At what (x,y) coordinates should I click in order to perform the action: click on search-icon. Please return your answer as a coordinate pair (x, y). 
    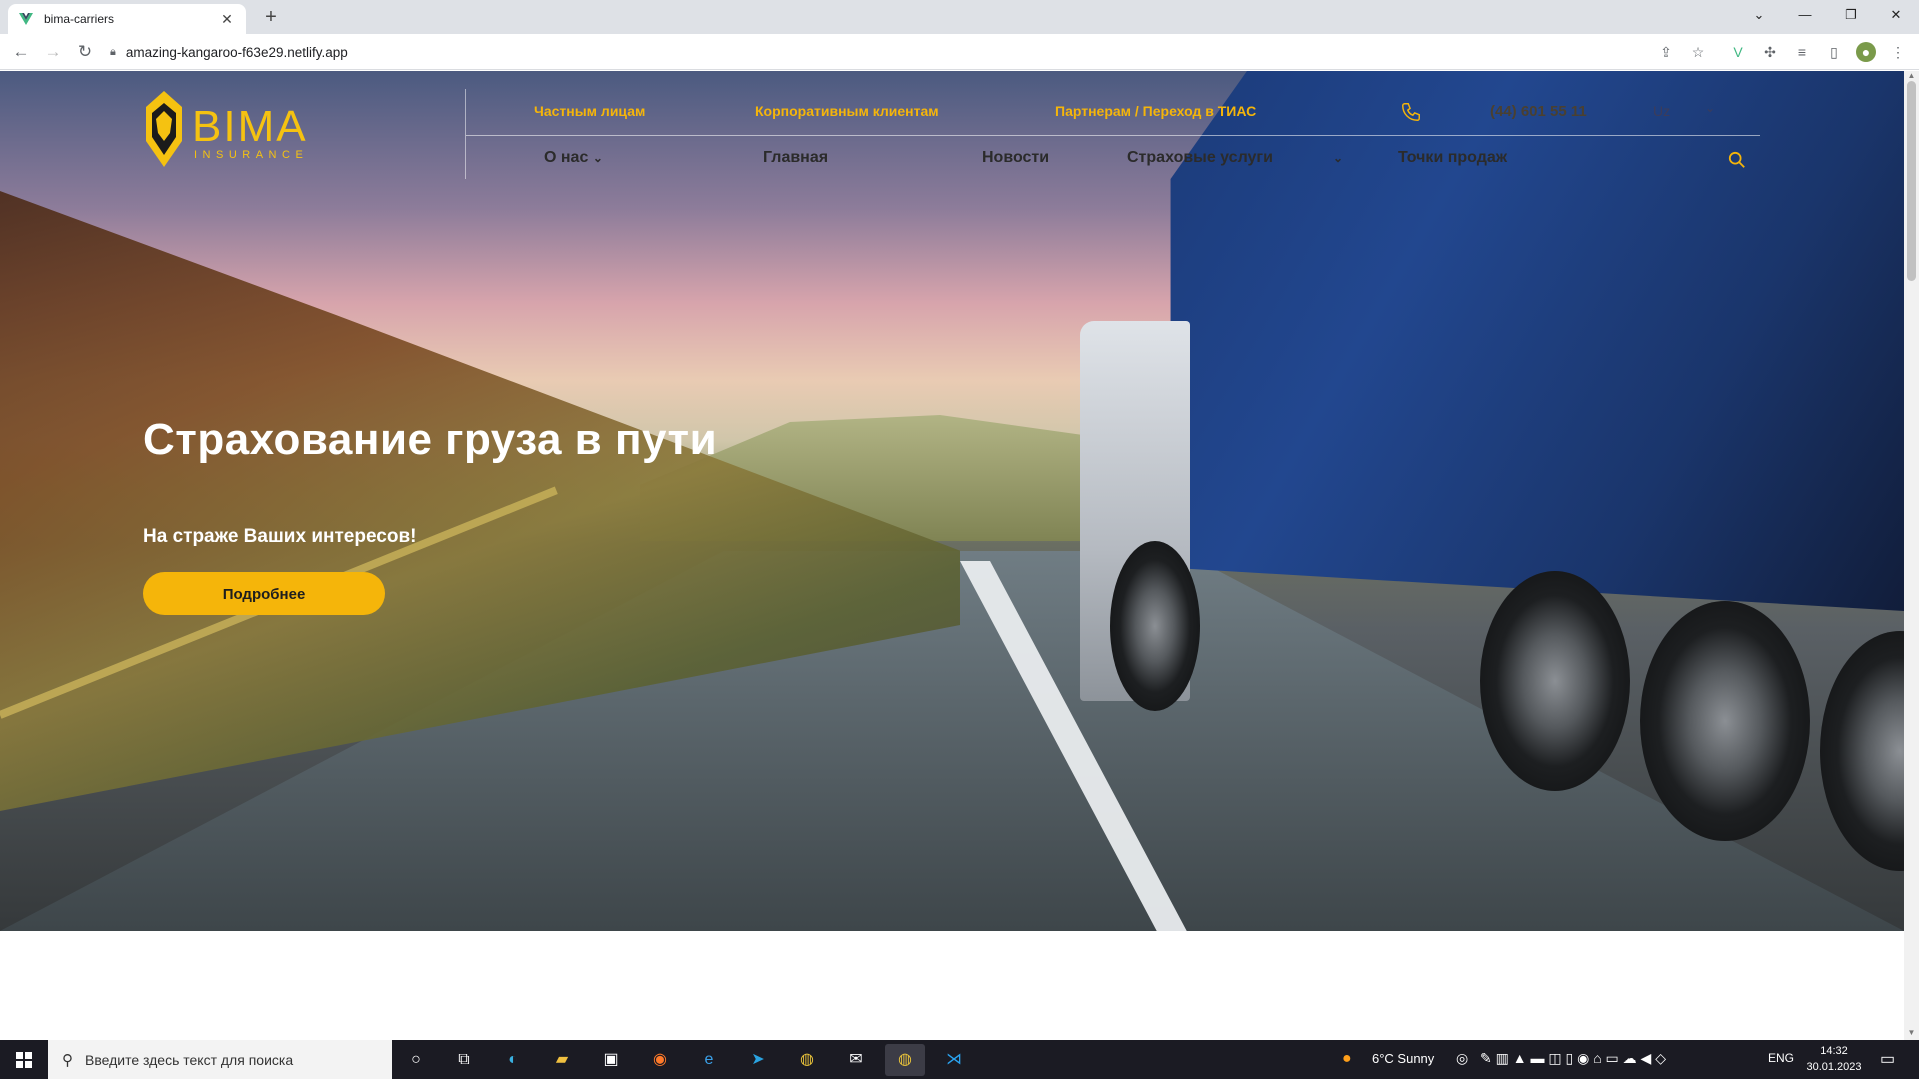
    Looking at the image, I should click on (1737, 160).